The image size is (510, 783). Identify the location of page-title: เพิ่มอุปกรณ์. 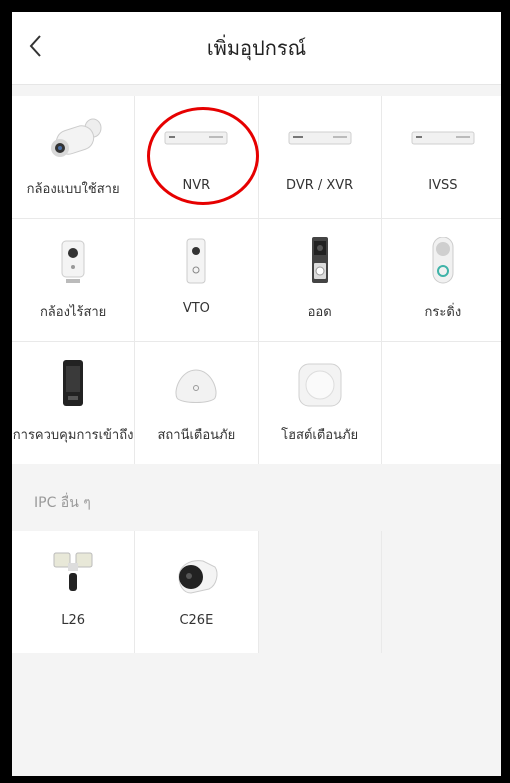
(256, 48).